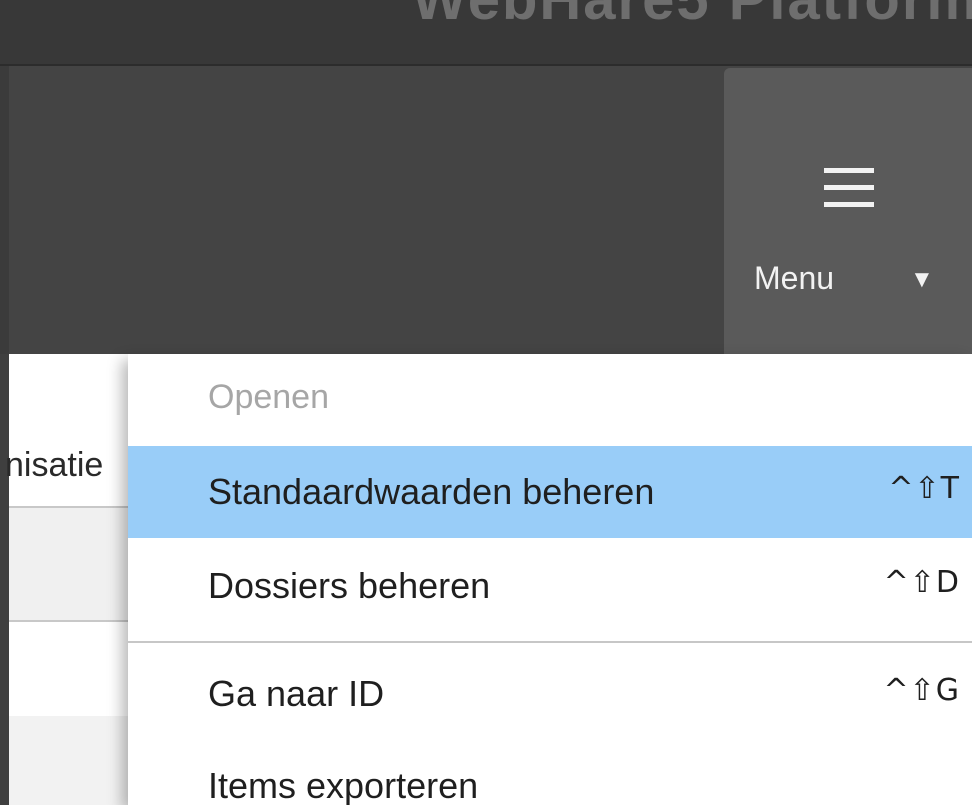 The width and height of the screenshot is (972, 805). Describe the element at coordinates (921, 582) in the screenshot. I see `menu-item-shortcut: ^⇧D` at that location.